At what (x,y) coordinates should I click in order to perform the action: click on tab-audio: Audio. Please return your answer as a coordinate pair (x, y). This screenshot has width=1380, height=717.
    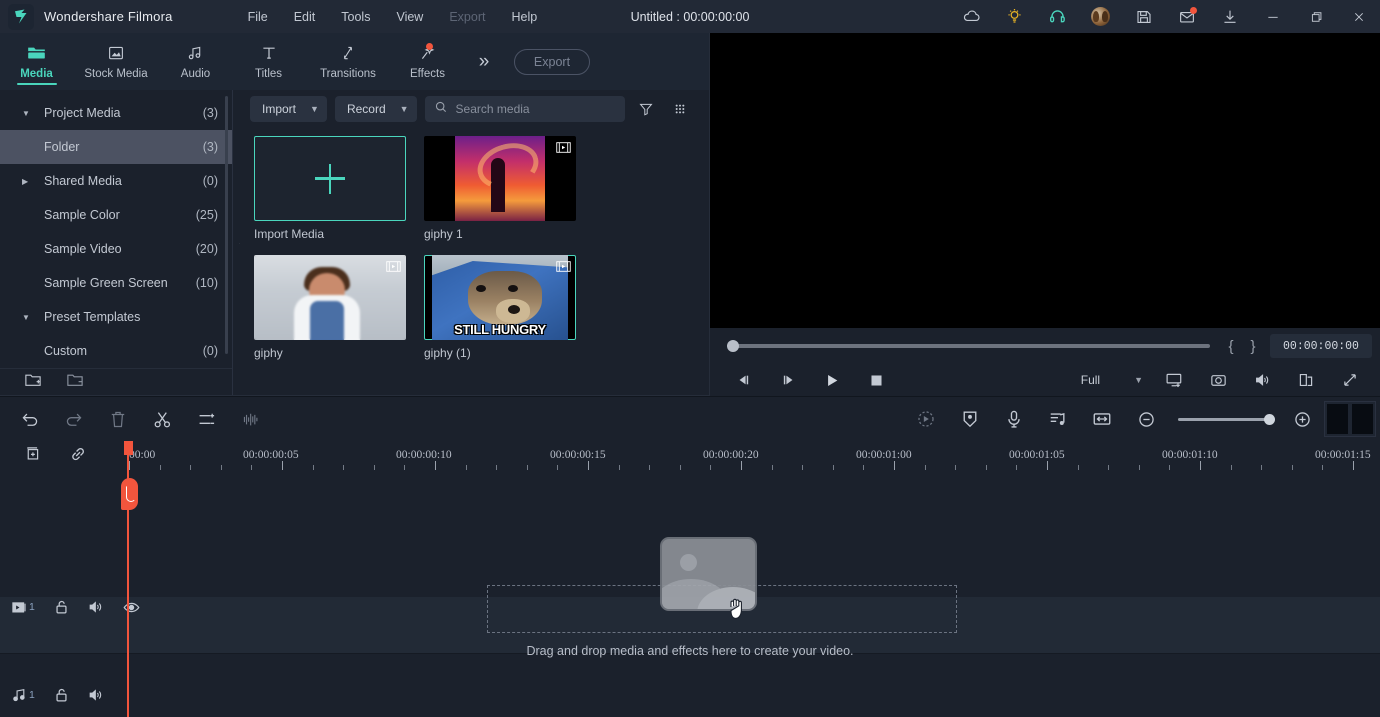
    Looking at the image, I should click on (195, 61).